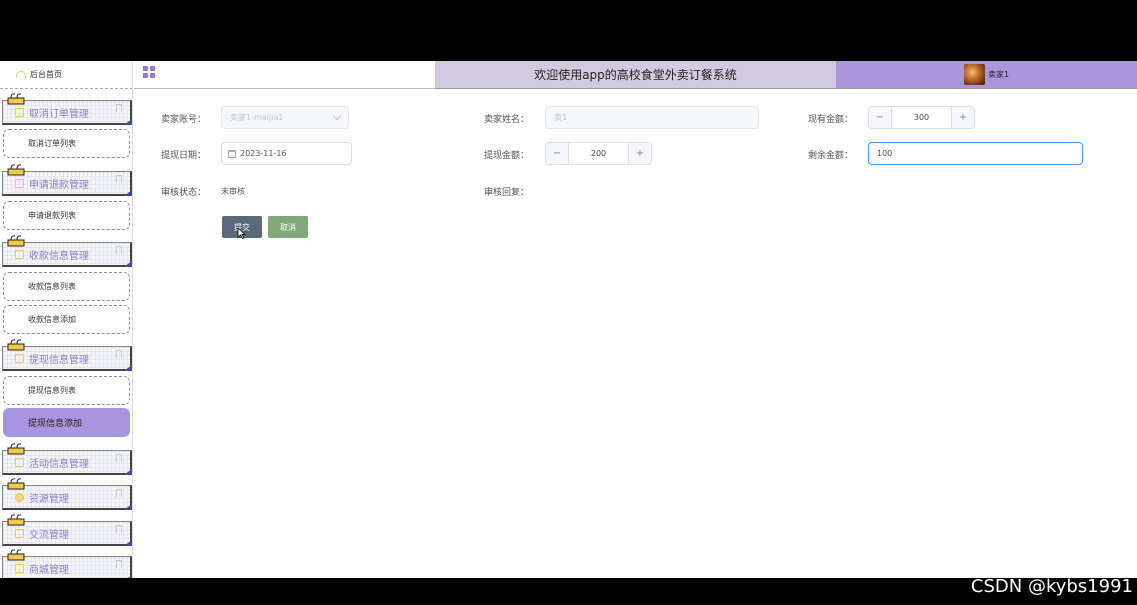 The image size is (1137, 605). I want to click on seller-account-label: 卖家账号：, so click(184, 120).